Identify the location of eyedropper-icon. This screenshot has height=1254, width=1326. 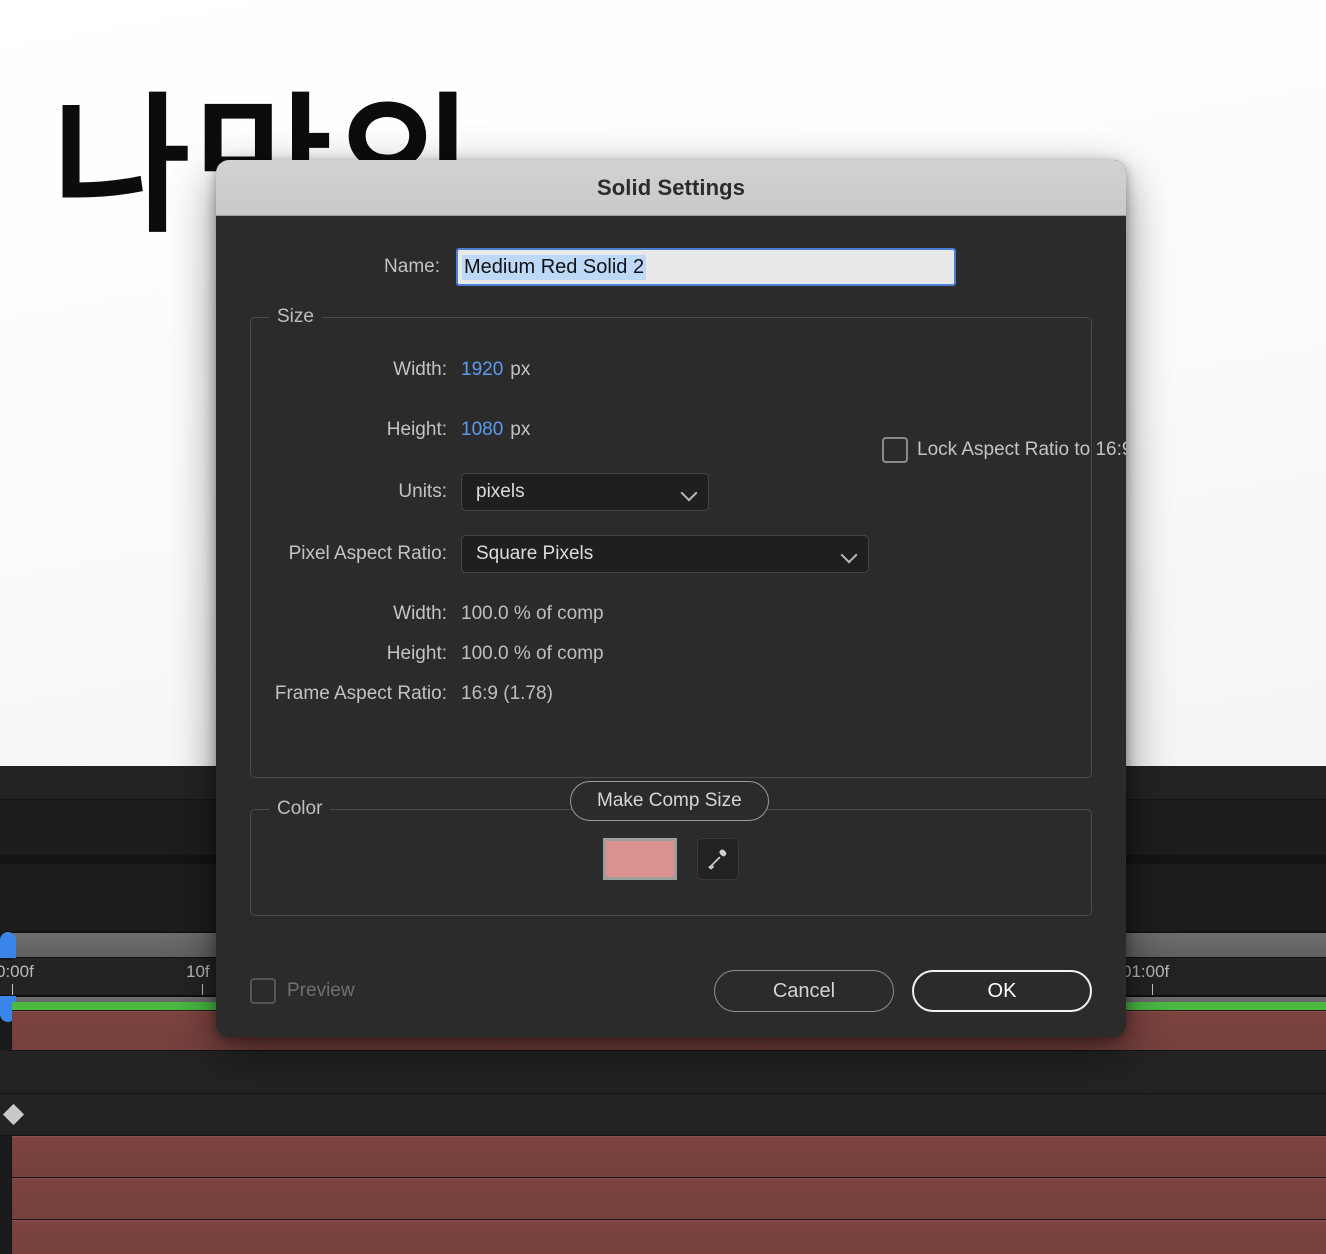
(717, 859).